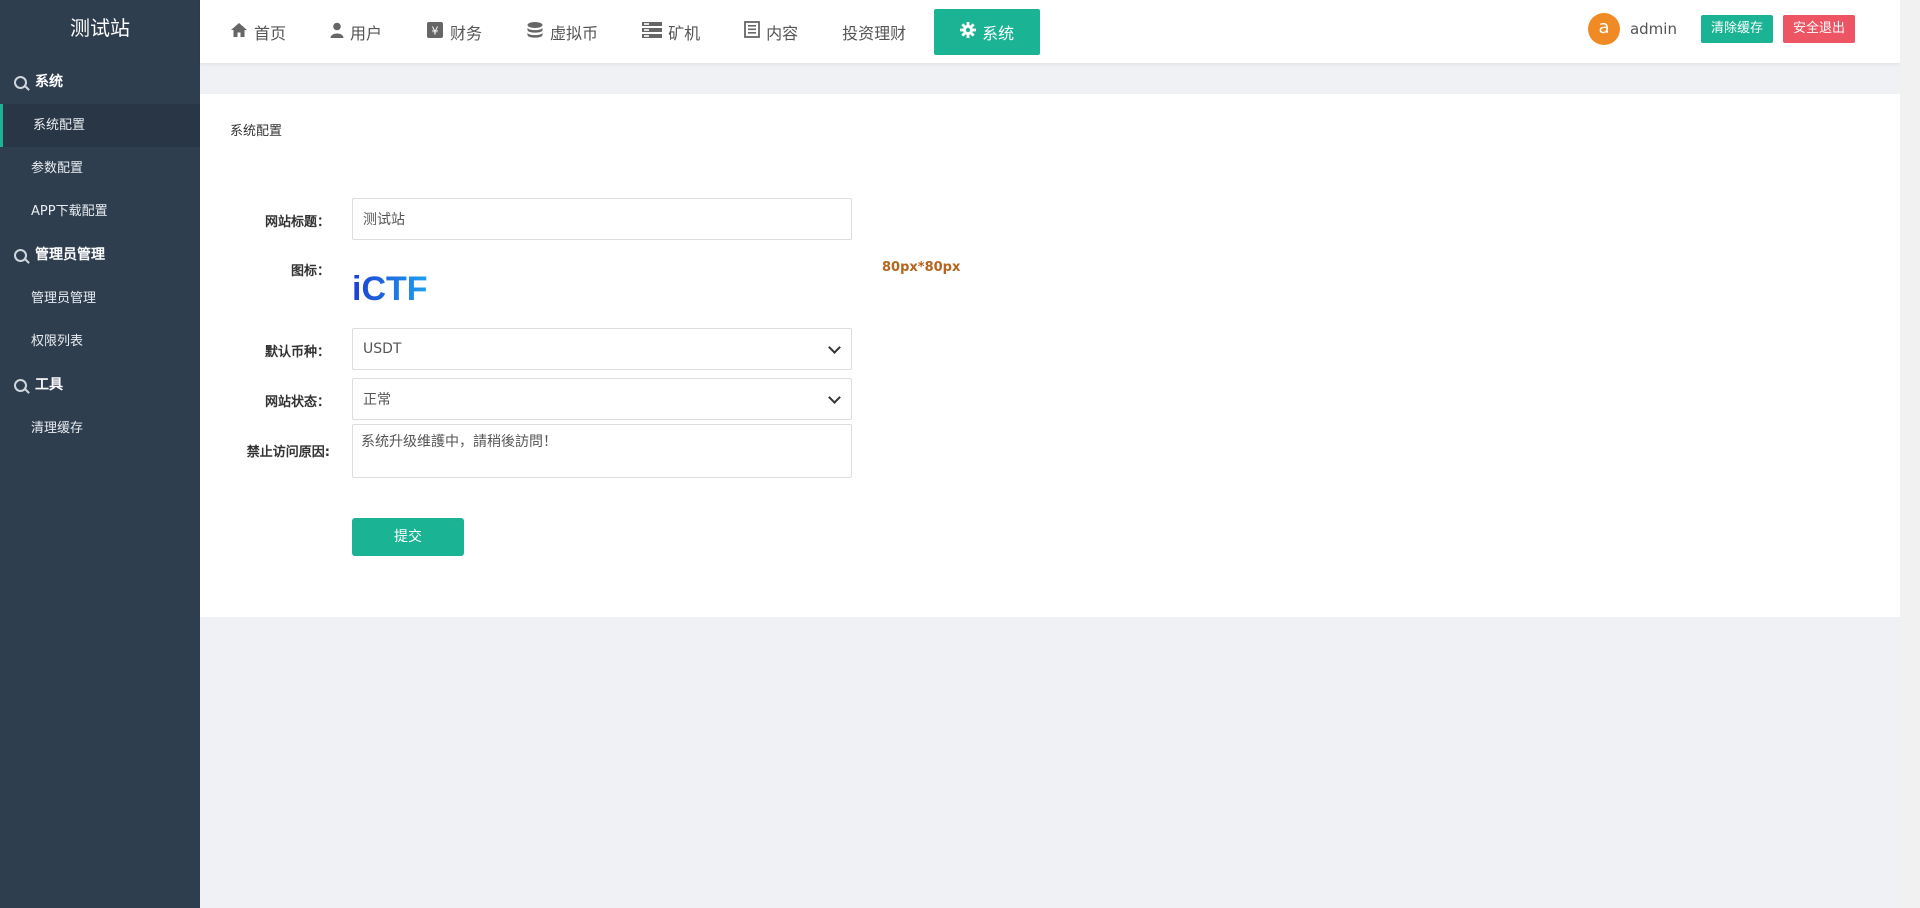 This screenshot has height=908, width=1920. I want to click on document-icon, so click(752, 31).